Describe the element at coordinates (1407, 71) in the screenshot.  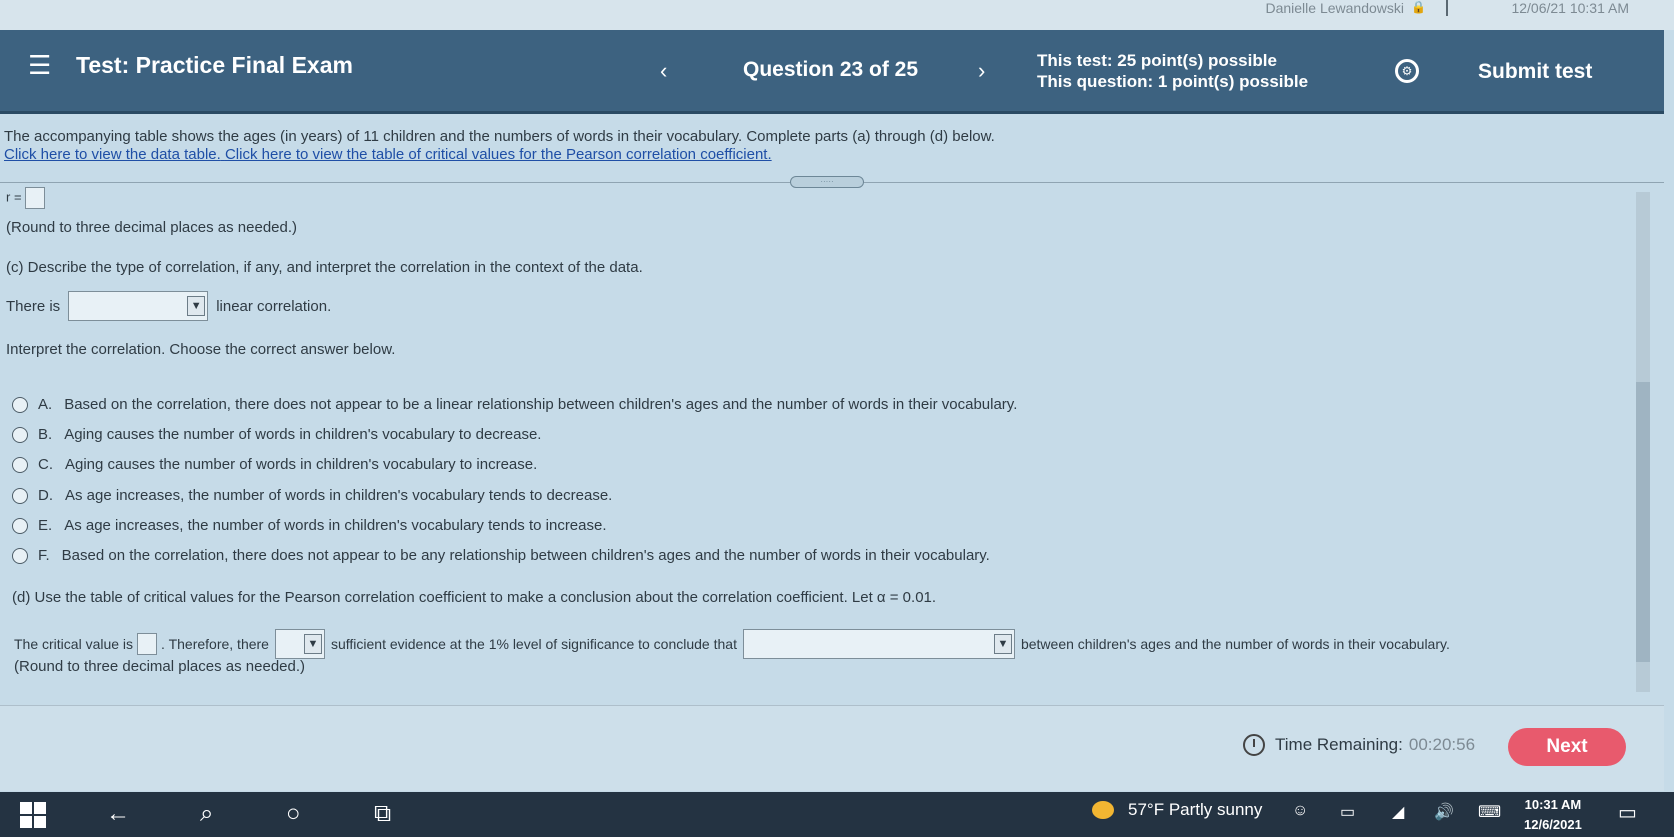
I see `gear-icon: ⚙` at that location.